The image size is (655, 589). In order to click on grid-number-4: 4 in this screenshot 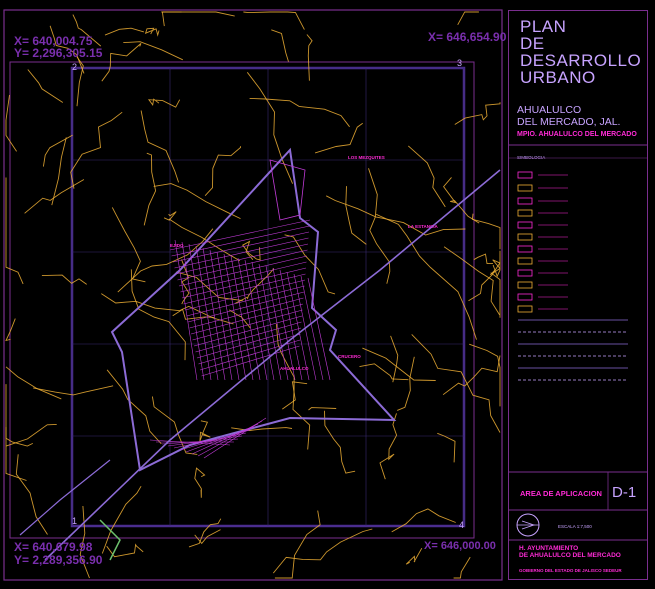, I will do `click(462, 525)`.